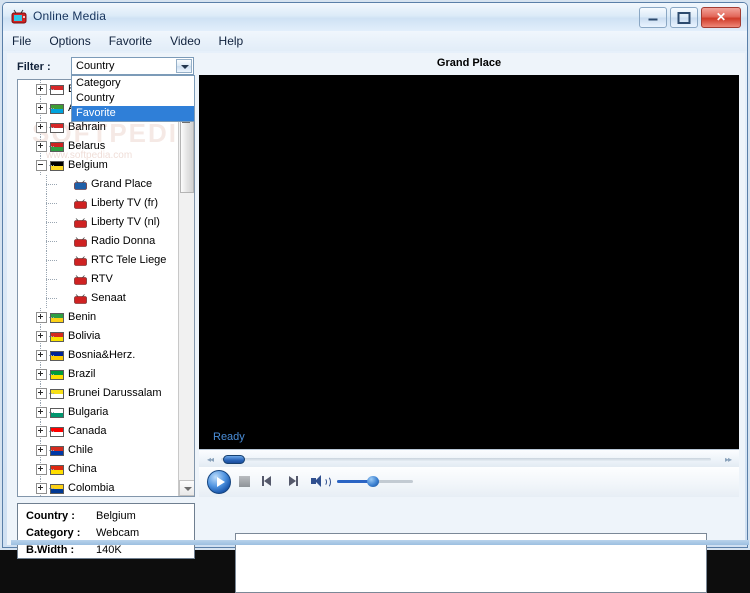 Image resolution: width=750 pixels, height=593 pixels. Describe the element at coordinates (98, 298) in the screenshot. I see `tree-child-node: Senaat` at that location.